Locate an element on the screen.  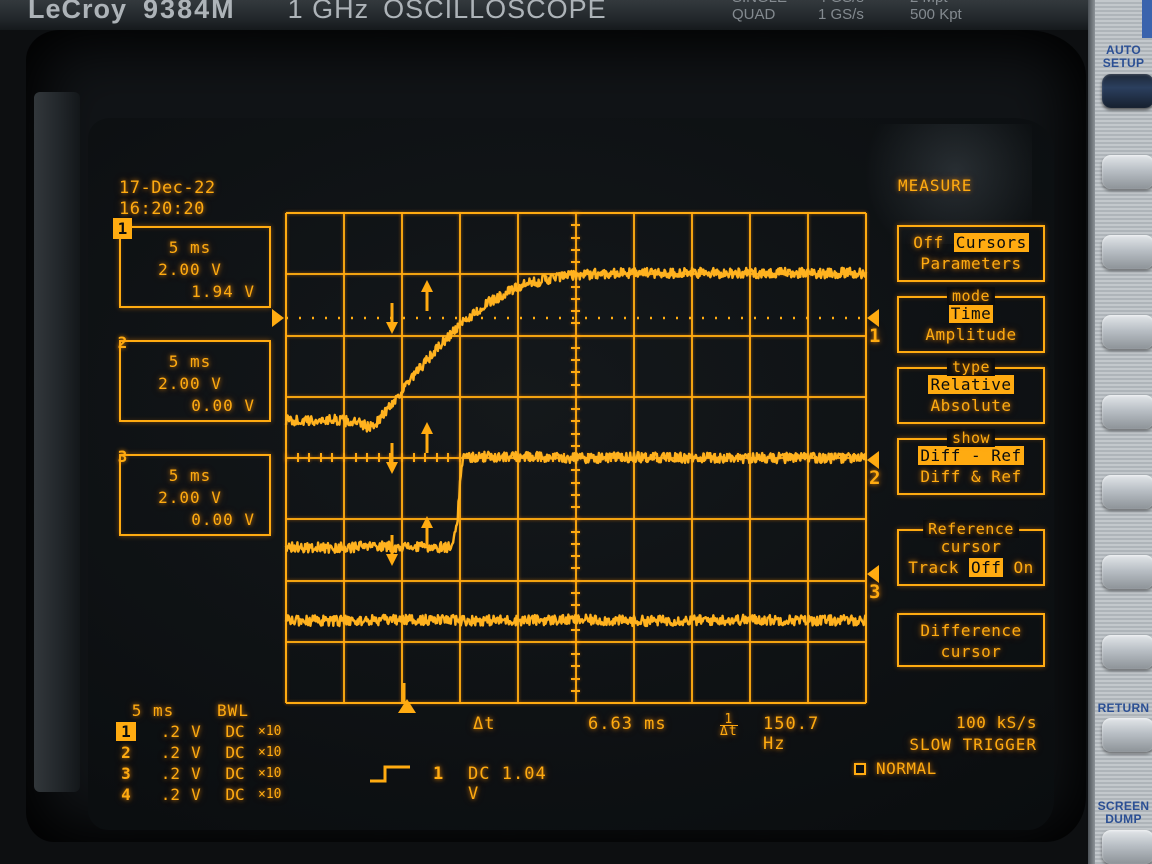
trigger-mode-indicator-icon is located at coordinates (860, 769).